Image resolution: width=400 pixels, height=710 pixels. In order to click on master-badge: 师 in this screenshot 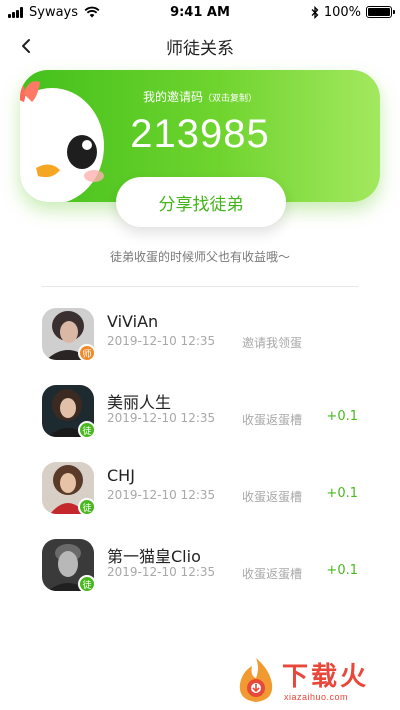, I will do `click(87, 353)`.